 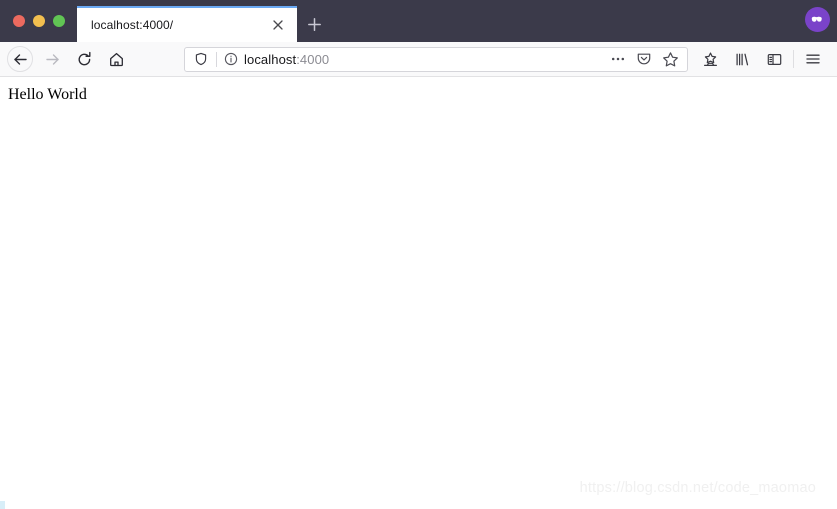 I want to click on sidebar-icon, so click(x=774, y=59).